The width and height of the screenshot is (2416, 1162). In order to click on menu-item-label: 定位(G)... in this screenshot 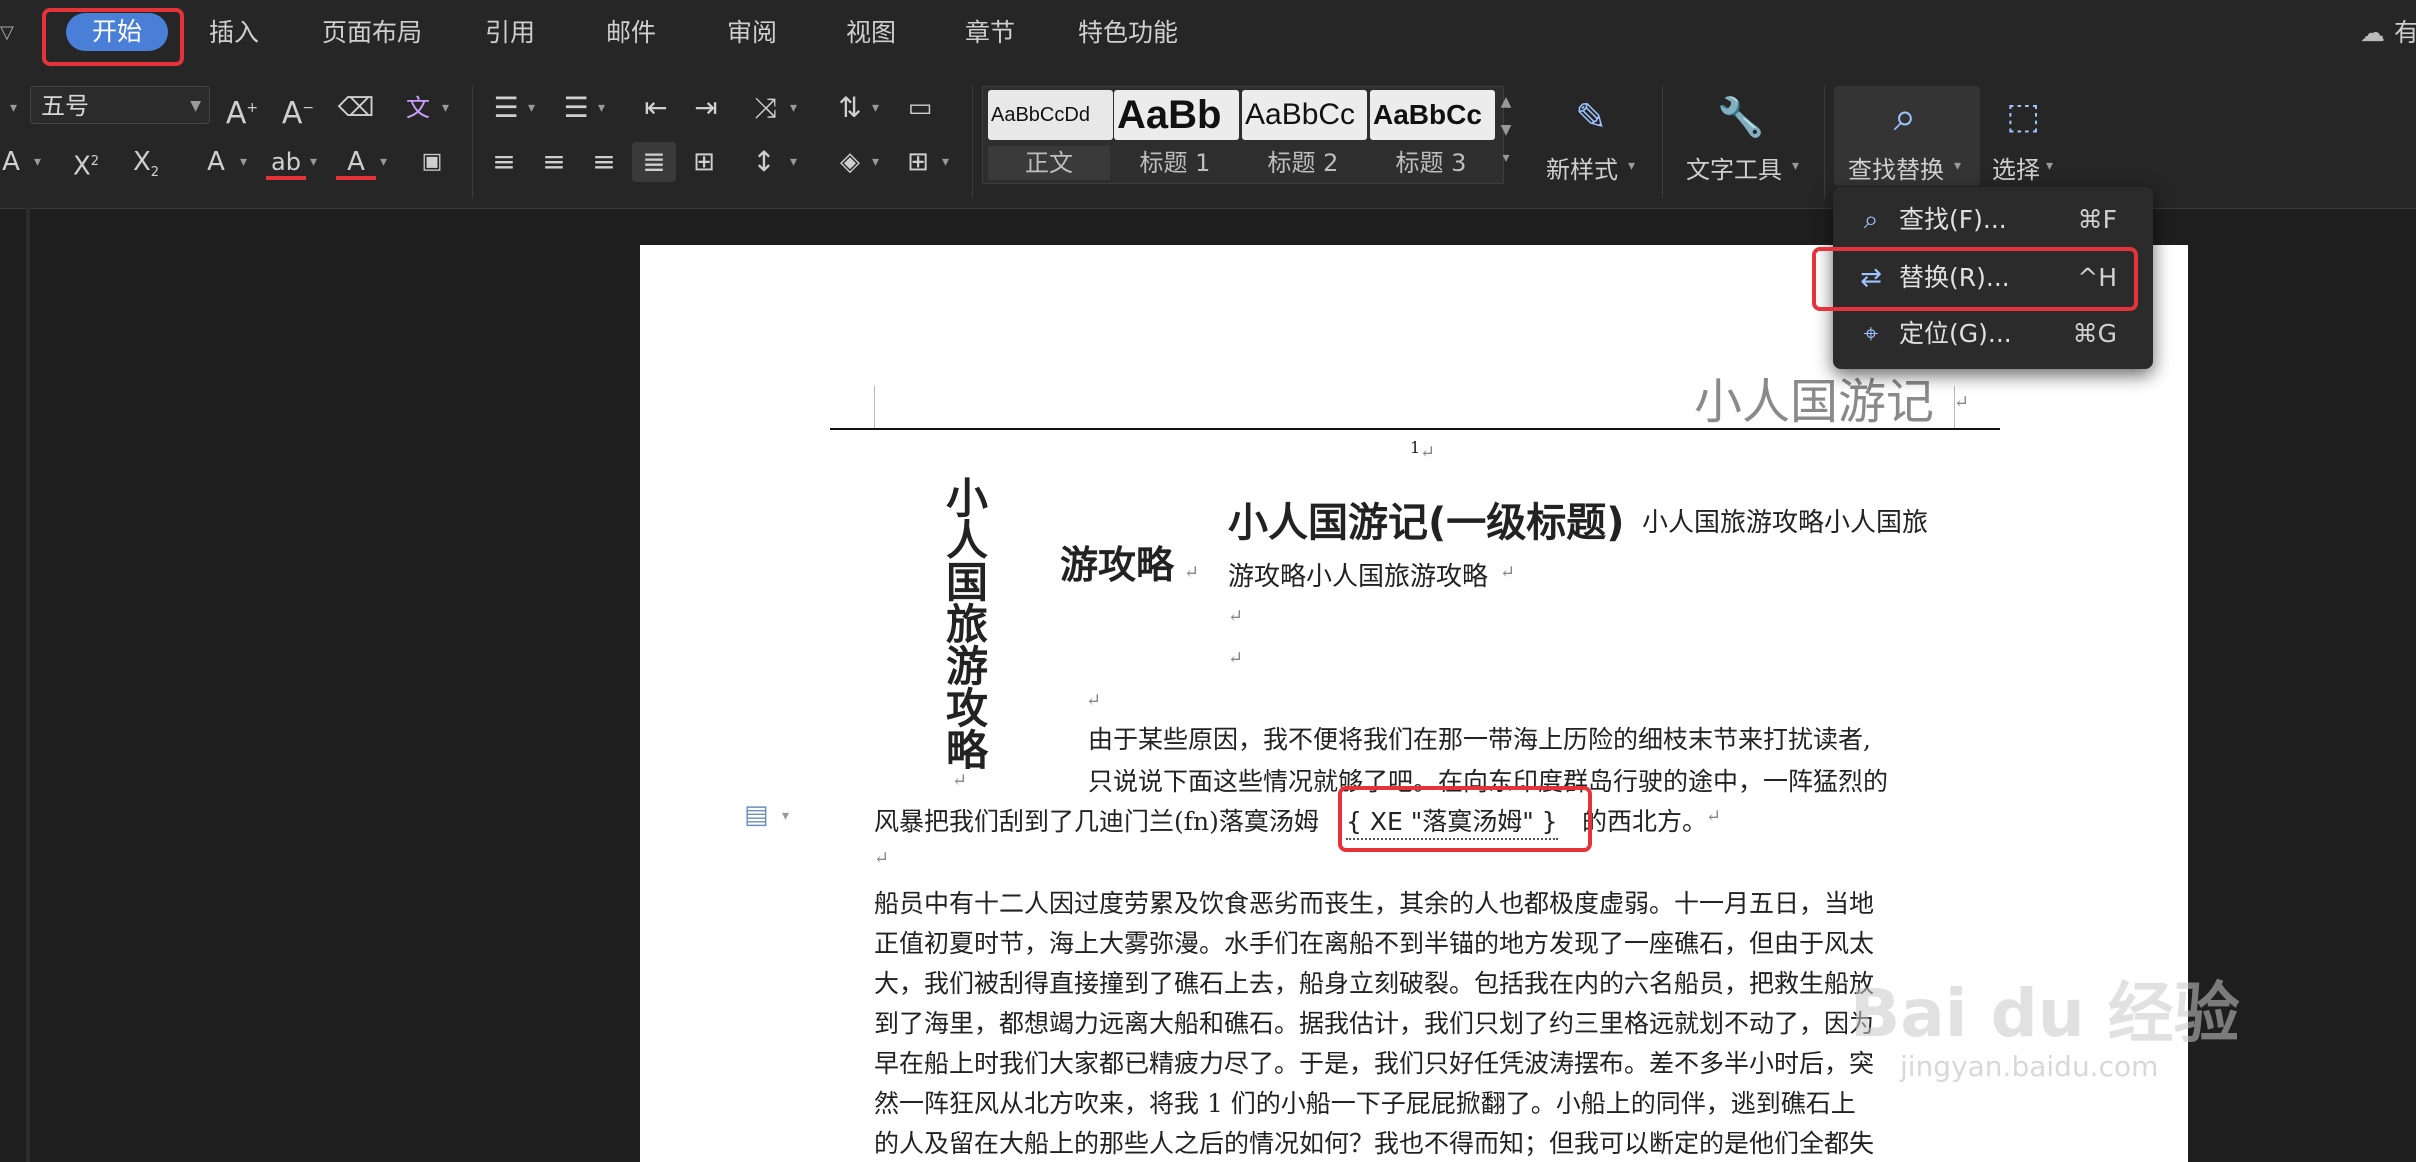, I will do `click(1955, 333)`.